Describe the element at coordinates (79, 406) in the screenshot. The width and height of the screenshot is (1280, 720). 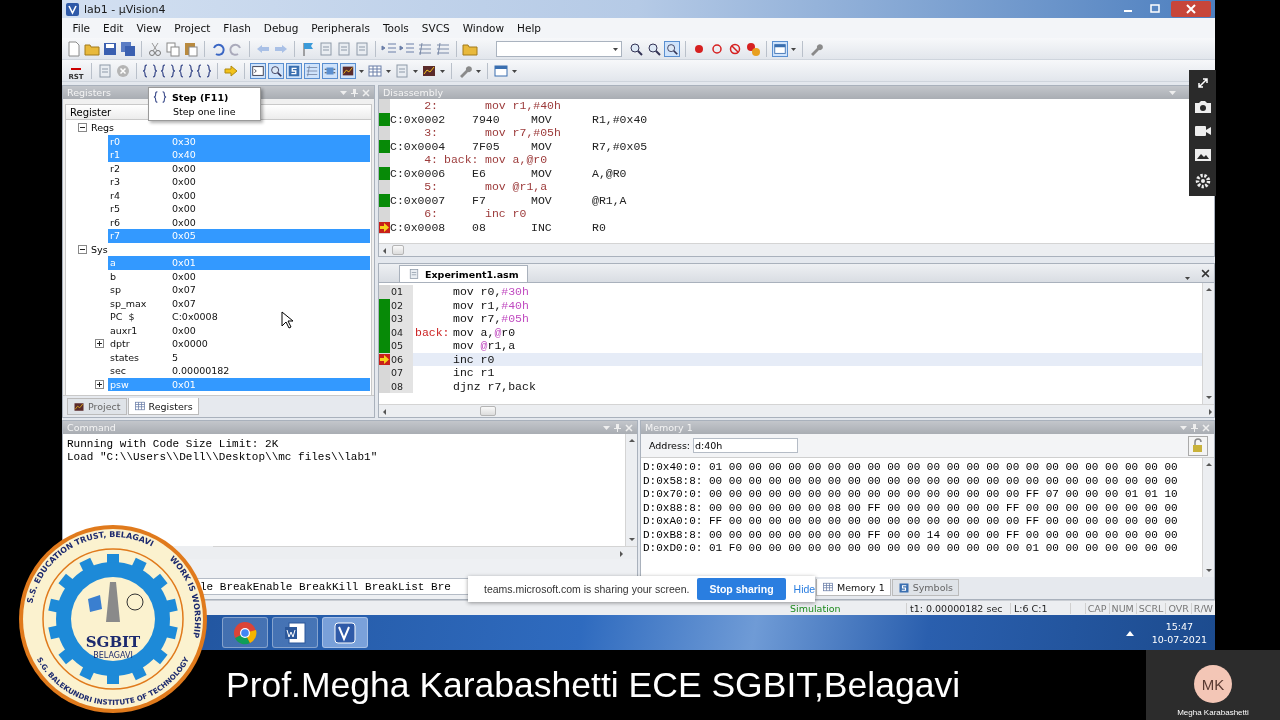
I see `project-icon` at that location.